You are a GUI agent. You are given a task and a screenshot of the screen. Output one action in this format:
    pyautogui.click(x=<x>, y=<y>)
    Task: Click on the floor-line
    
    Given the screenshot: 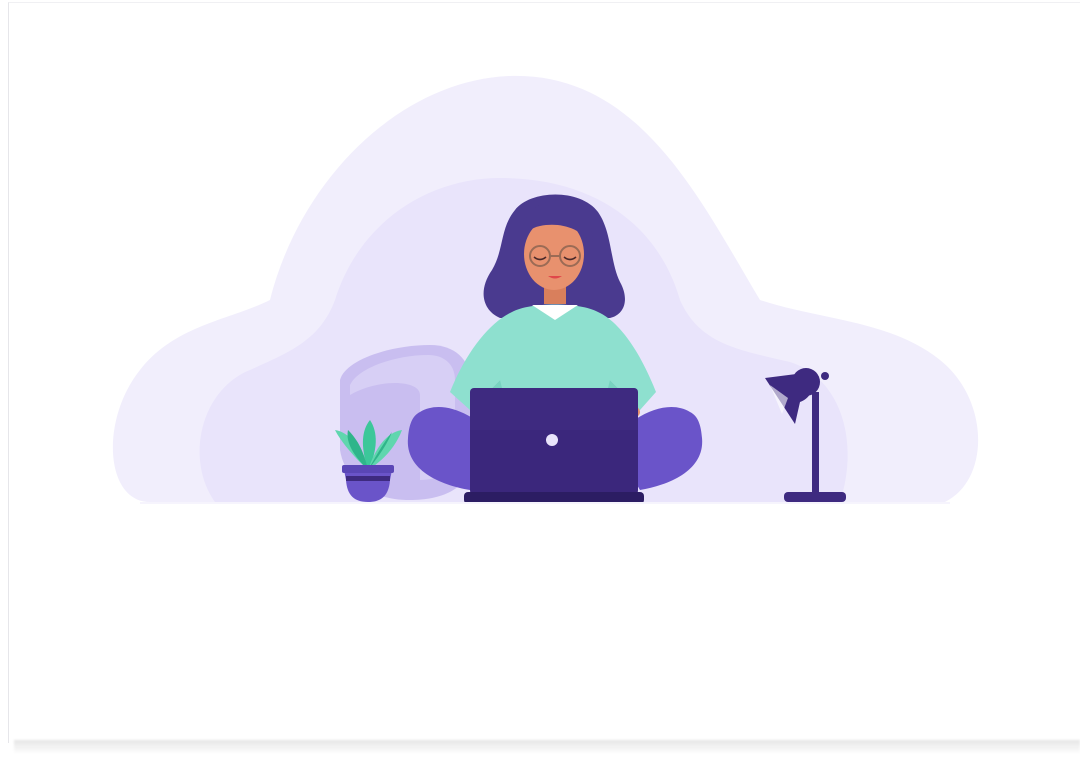 What is the action you would take?
    pyautogui.click(x=545, y=503)
    